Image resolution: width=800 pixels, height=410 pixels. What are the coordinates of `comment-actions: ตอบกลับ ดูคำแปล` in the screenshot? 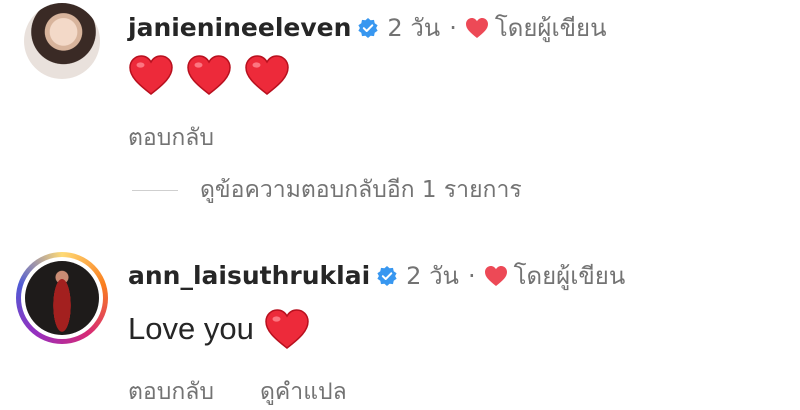 It's located at (237, 392).